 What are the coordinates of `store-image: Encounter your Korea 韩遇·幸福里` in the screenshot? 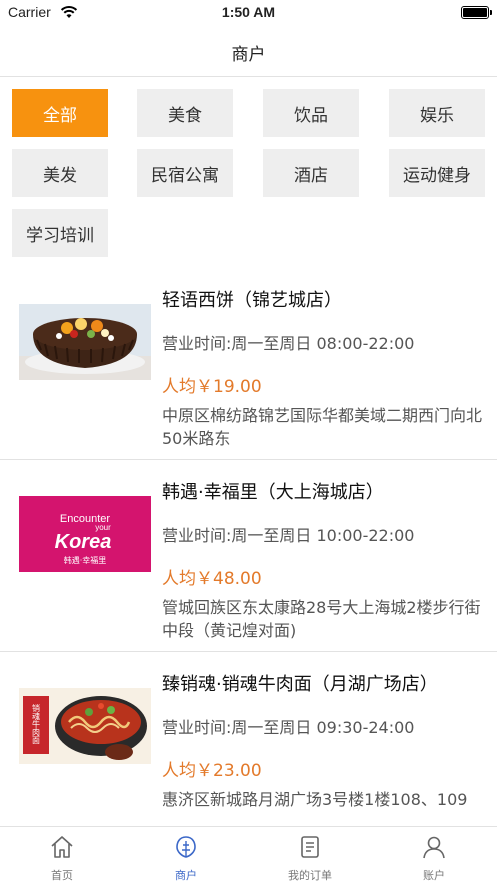 It's located at (85, 534).